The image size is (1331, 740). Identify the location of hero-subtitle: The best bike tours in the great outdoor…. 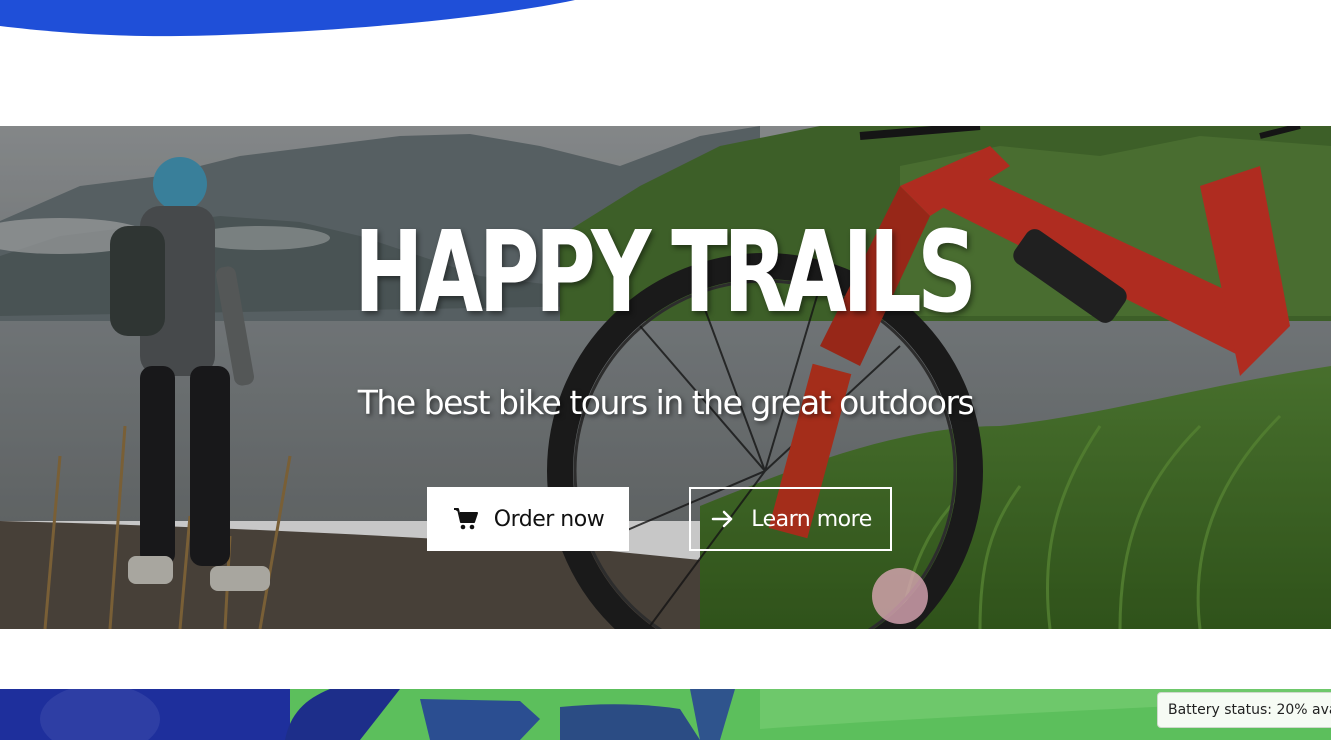
(666, 402).